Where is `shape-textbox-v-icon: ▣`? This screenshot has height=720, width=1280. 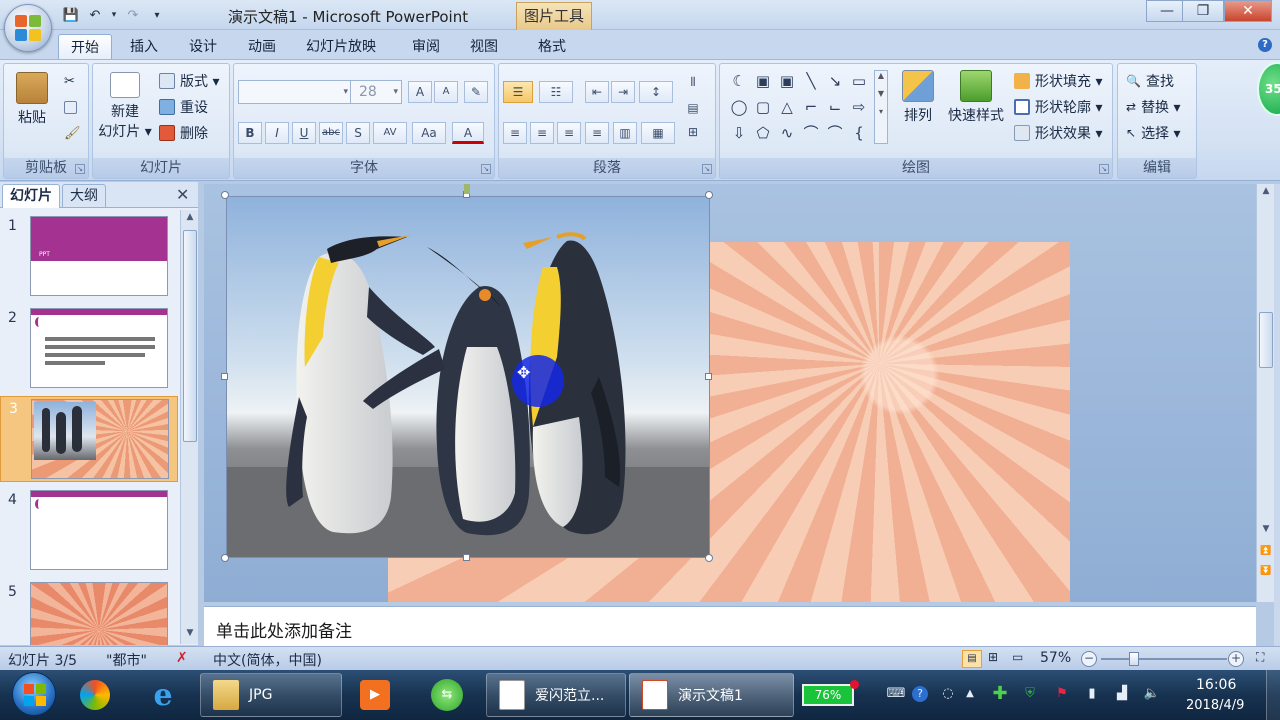
shape-textbox-v-icon: ▣ is located at coordinates (787, 81).